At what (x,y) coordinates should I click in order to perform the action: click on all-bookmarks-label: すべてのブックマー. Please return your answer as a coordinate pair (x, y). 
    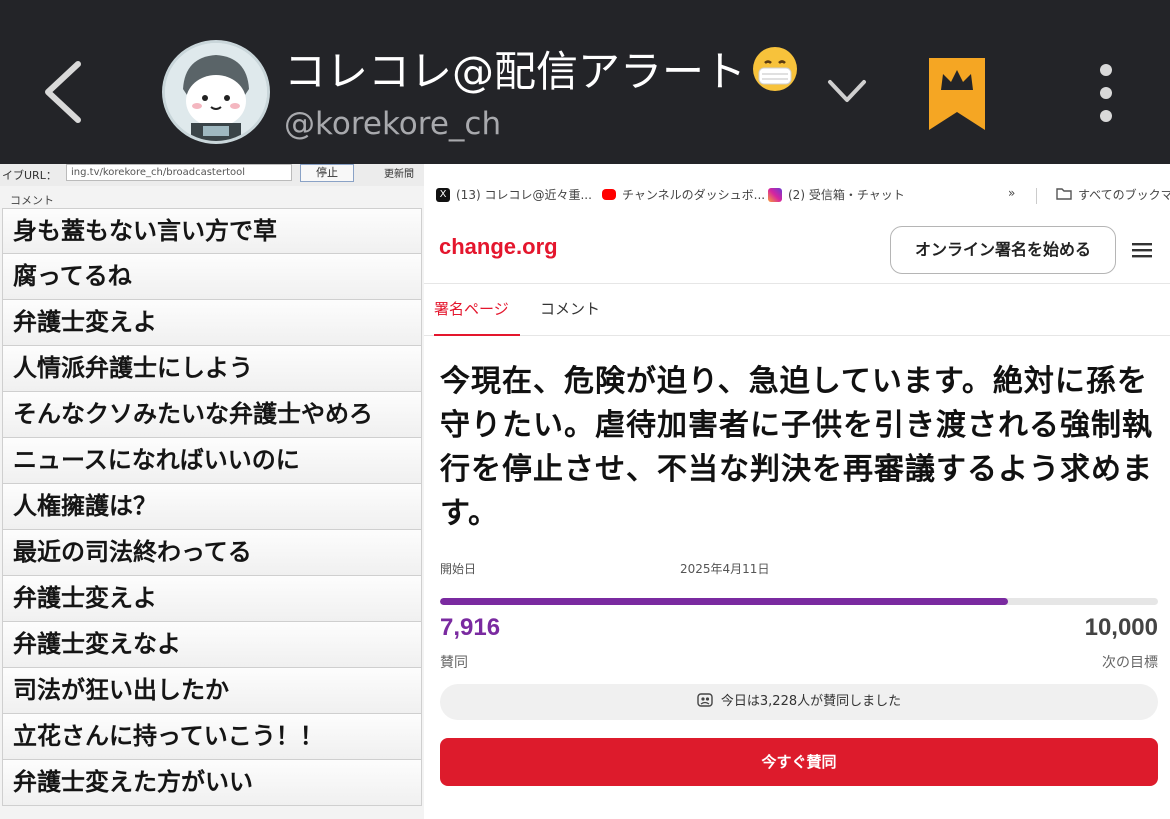
    Looking at the image, I should click on (1124, 195).